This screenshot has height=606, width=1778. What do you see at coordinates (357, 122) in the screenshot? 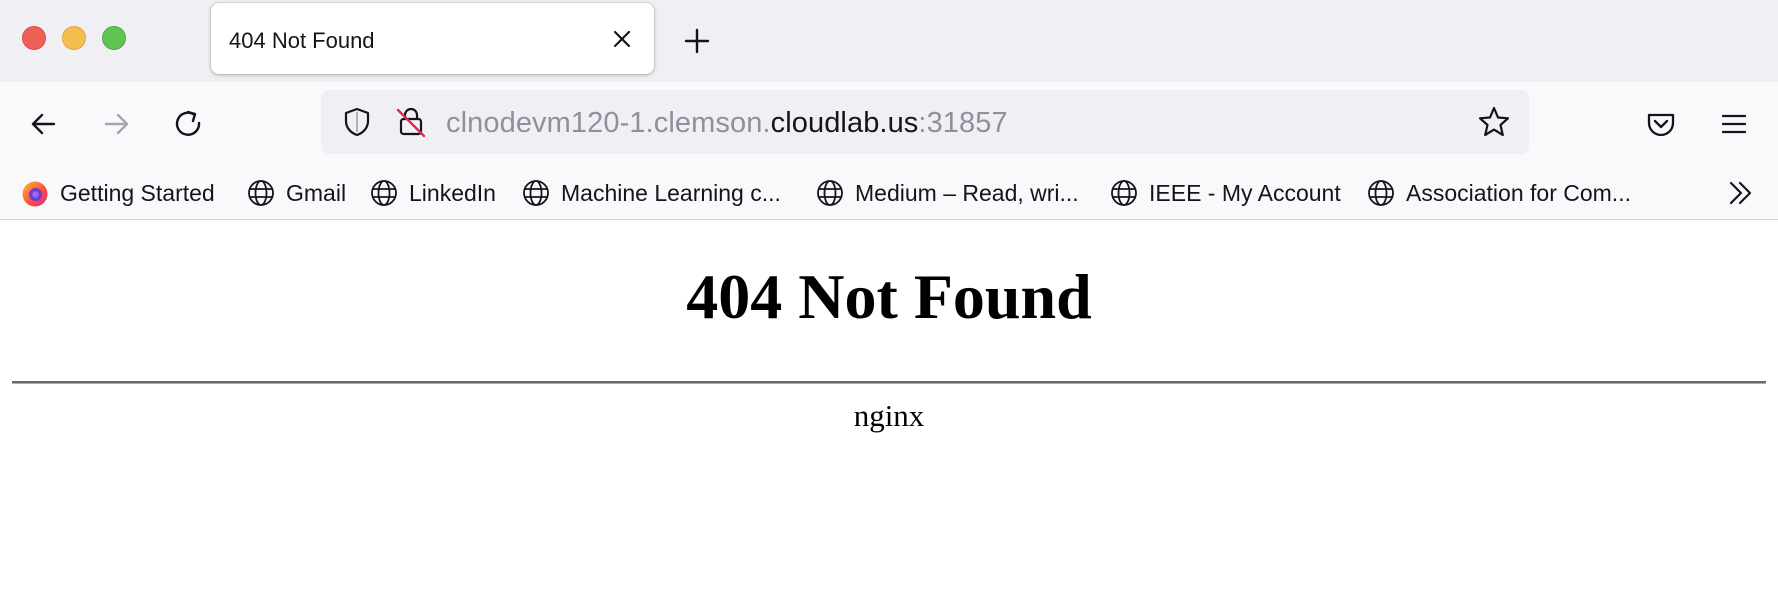
I see `shield-icon` at bounding box center [357, 122].